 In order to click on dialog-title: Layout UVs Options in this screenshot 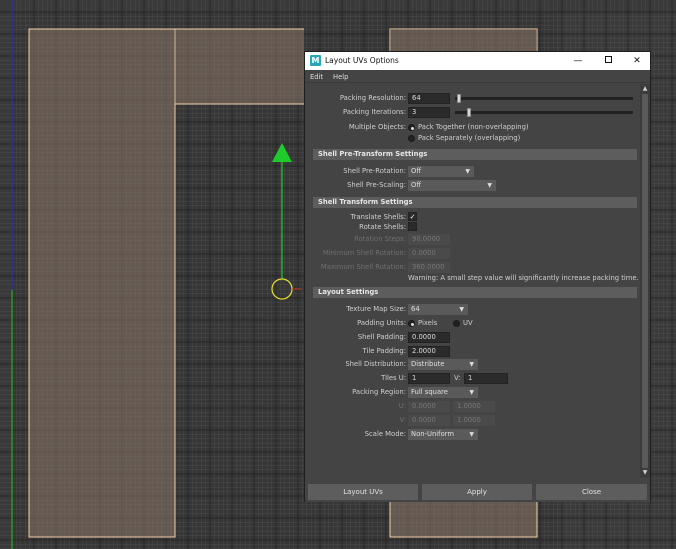, I will do `click(362, 60)`.